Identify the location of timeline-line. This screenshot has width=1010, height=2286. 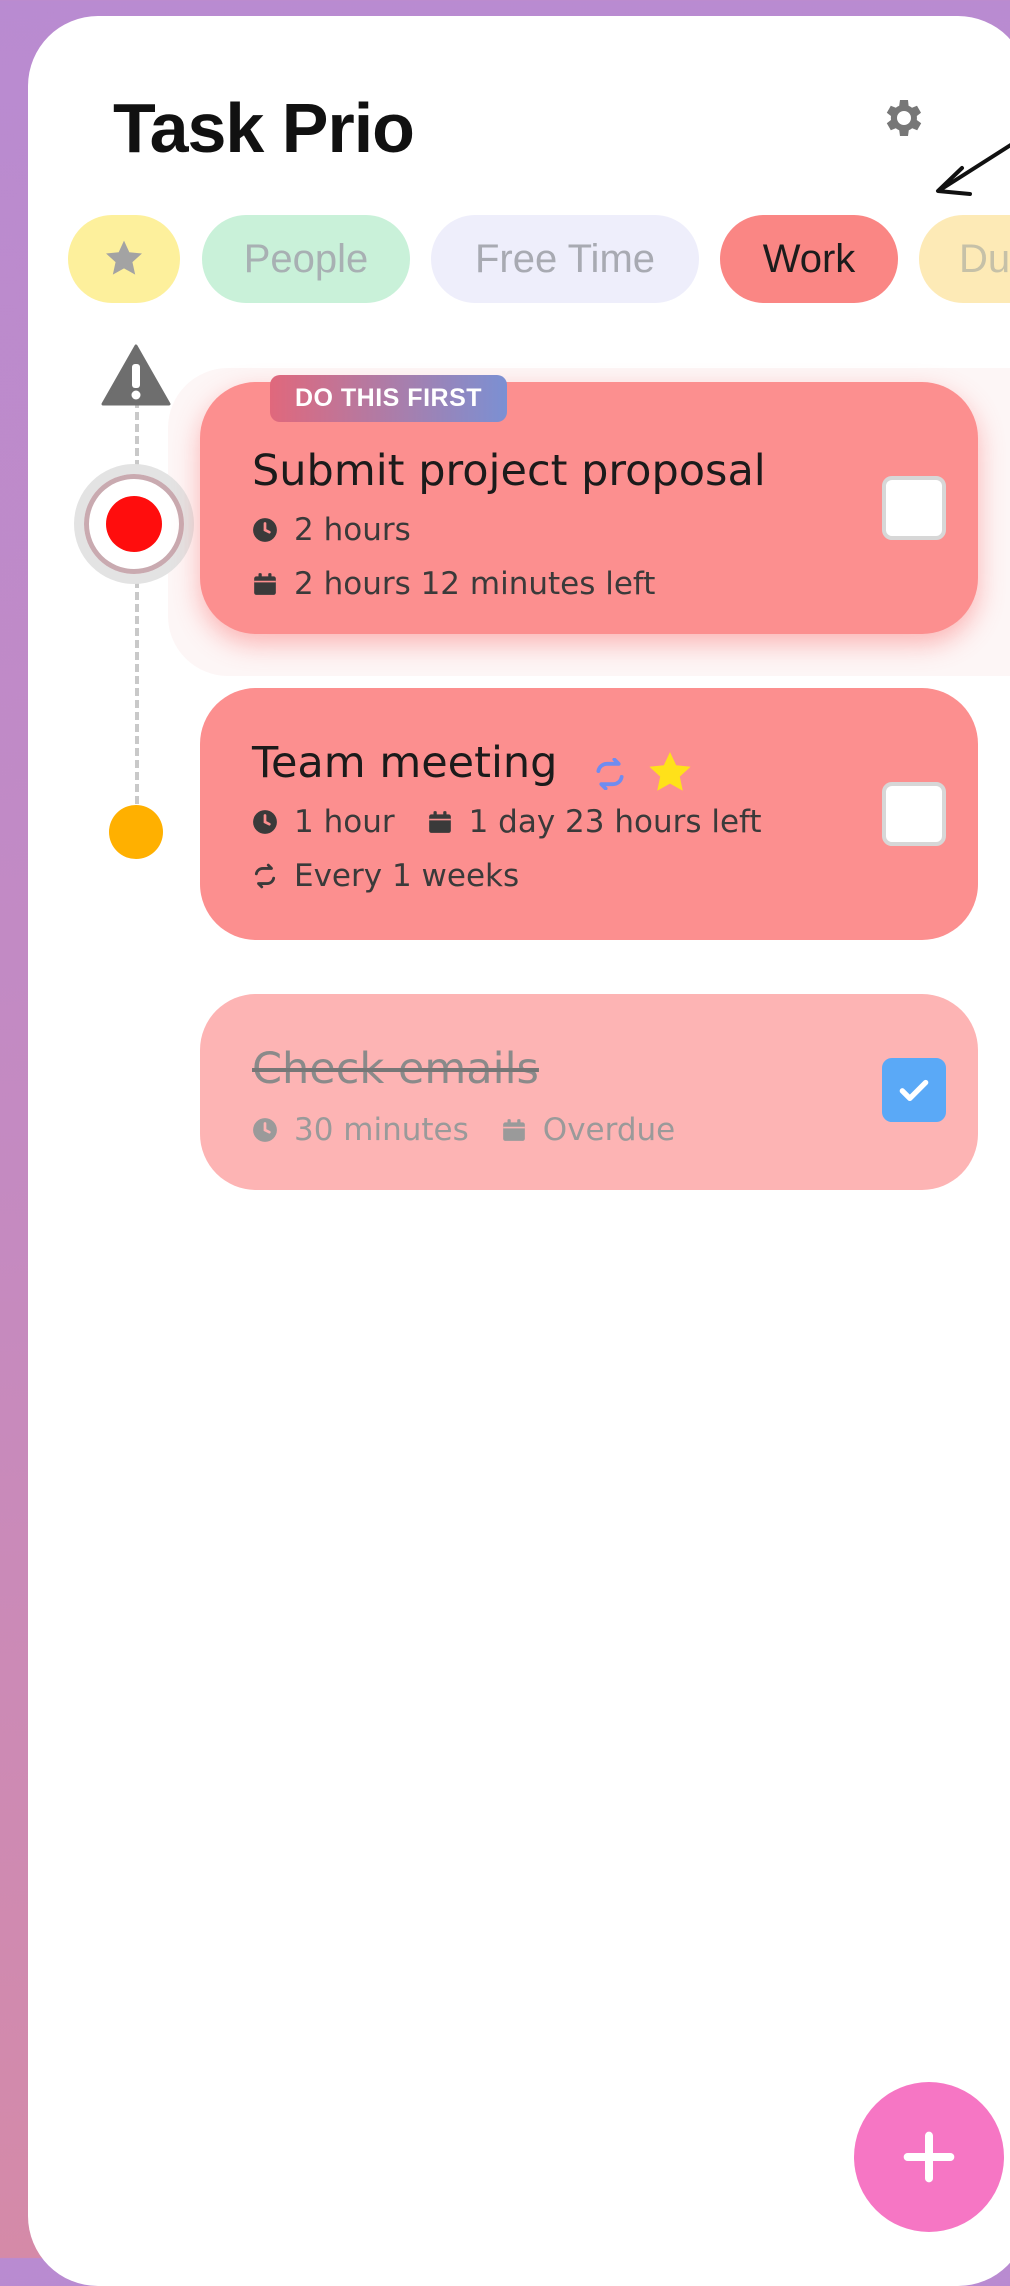
(137, 602).